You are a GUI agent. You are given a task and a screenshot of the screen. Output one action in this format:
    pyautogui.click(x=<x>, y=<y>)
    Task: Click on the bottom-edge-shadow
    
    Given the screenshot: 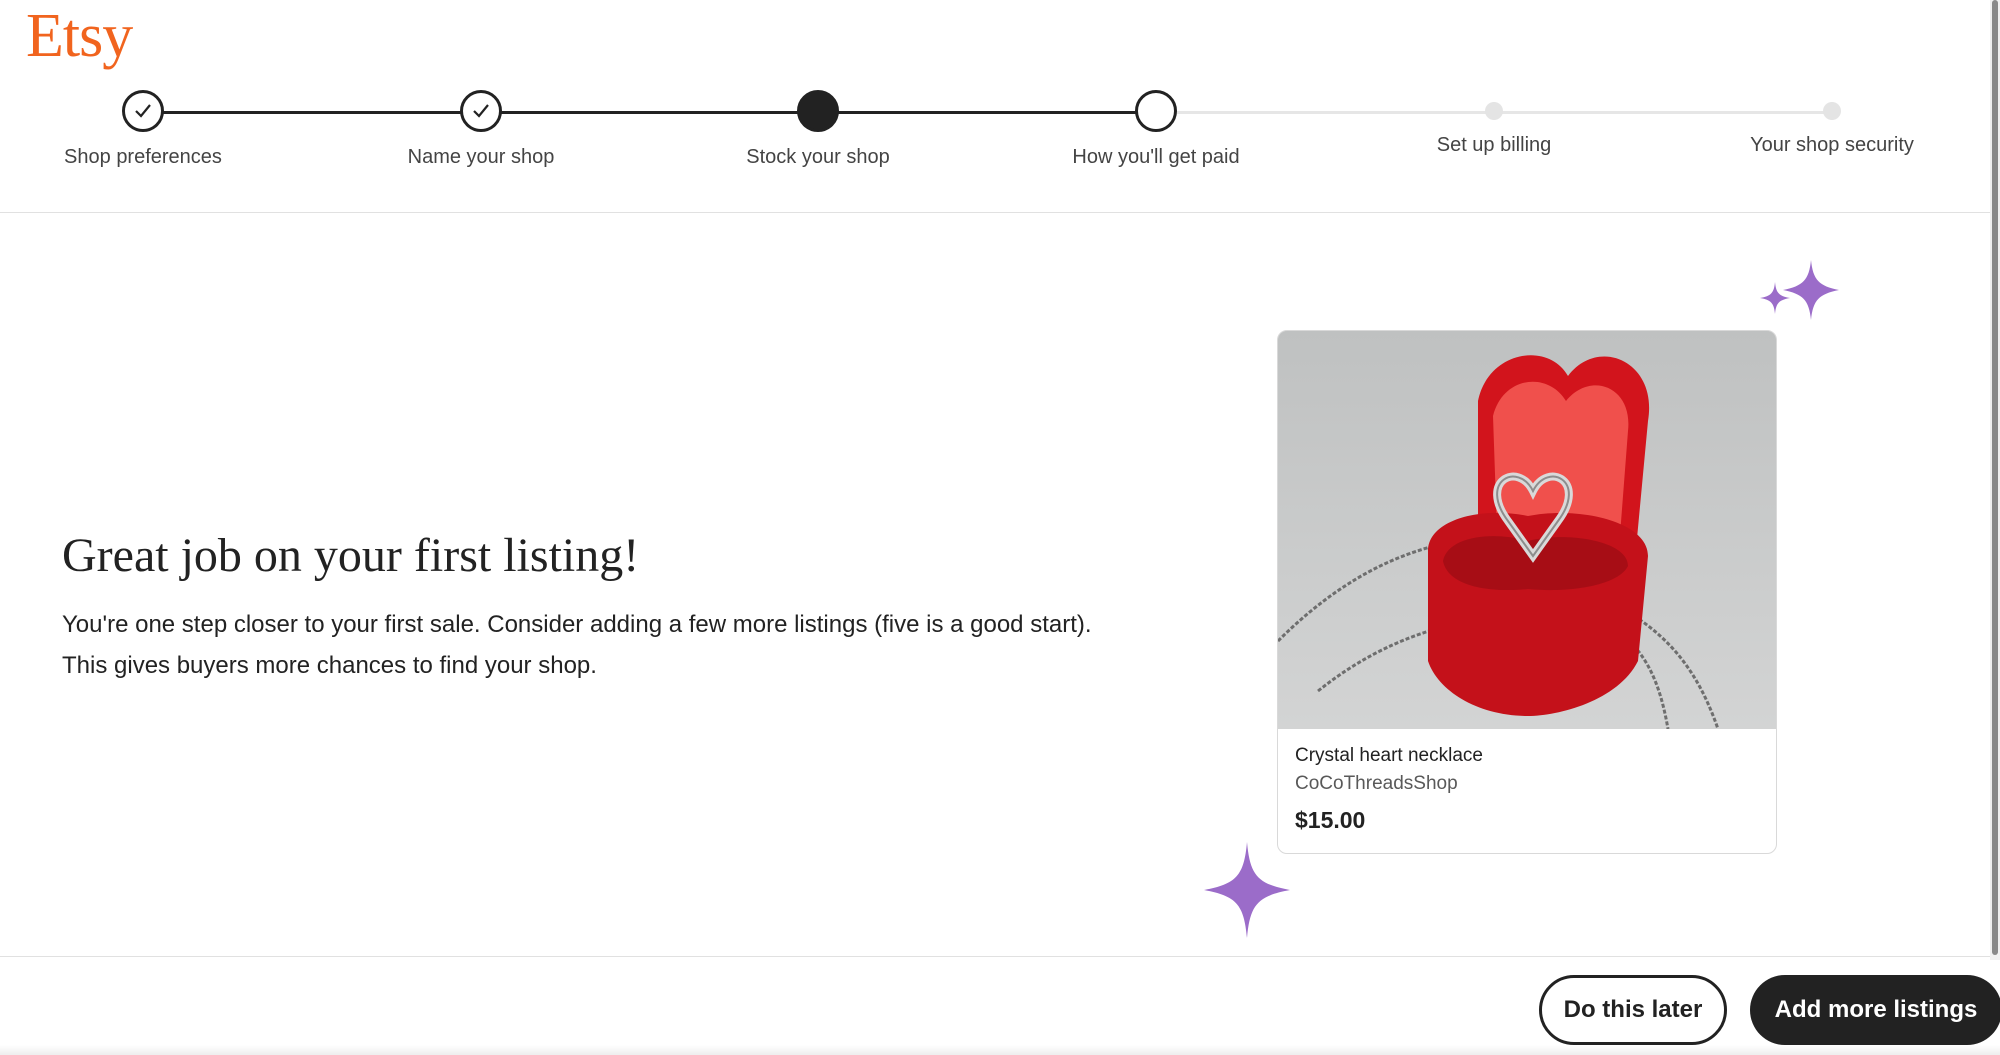 What is the action you would take?
    pyautogui.click(x=1000, y=1050)
    